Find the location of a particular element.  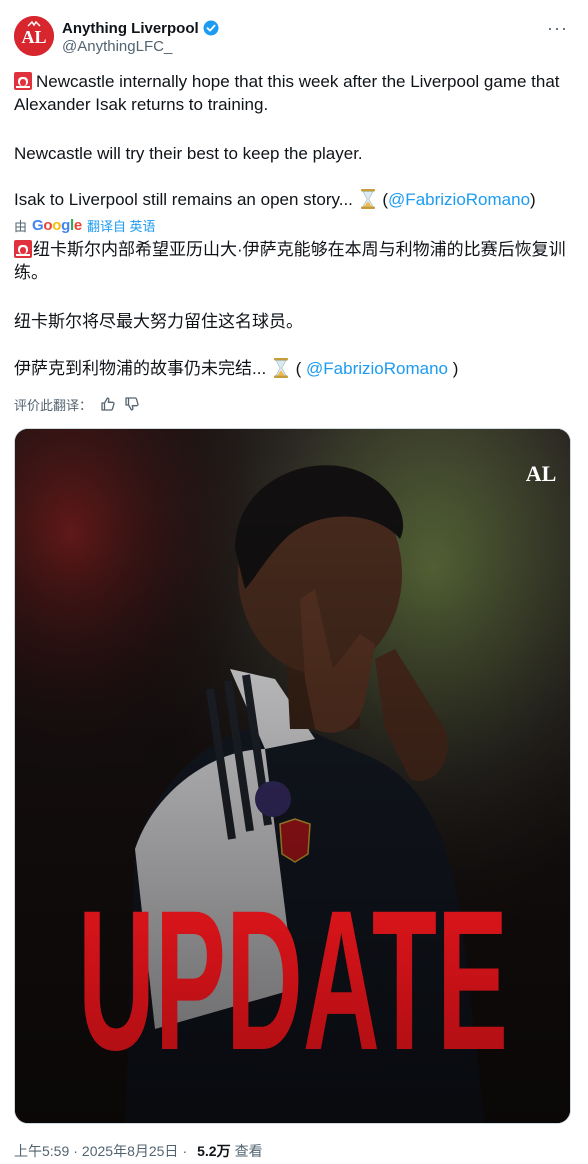

tweet-date: 2025年8月25日 is located at coordinates (130, 1151).